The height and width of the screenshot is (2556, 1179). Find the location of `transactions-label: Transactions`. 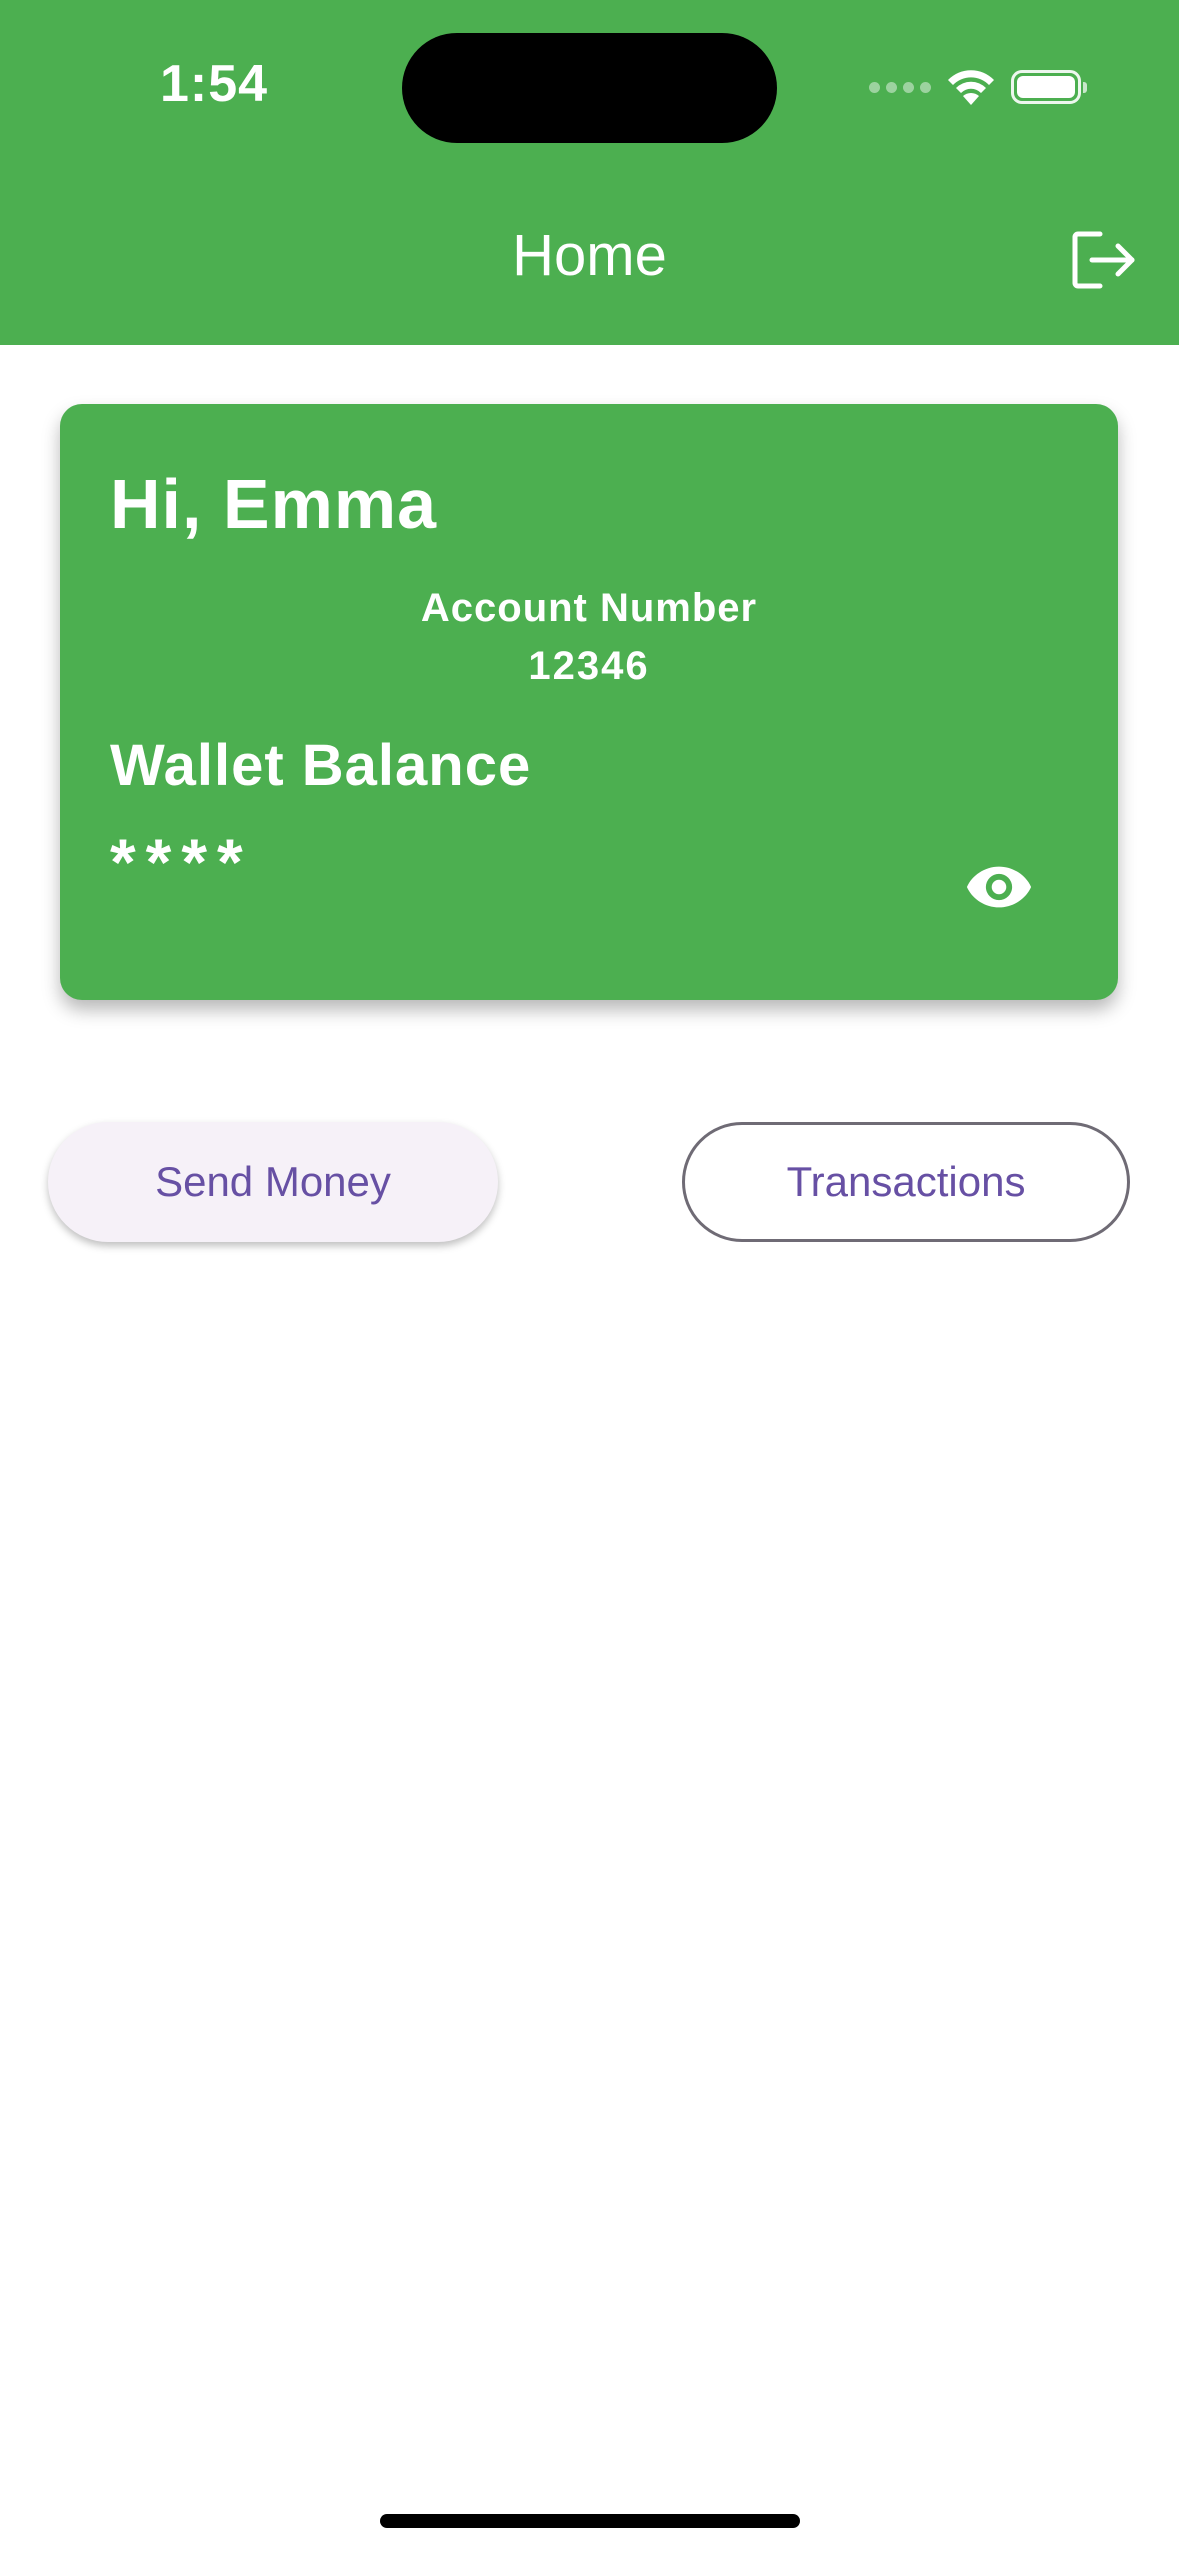

transactions-label: Transactions is located at coordinates (906, 1181).